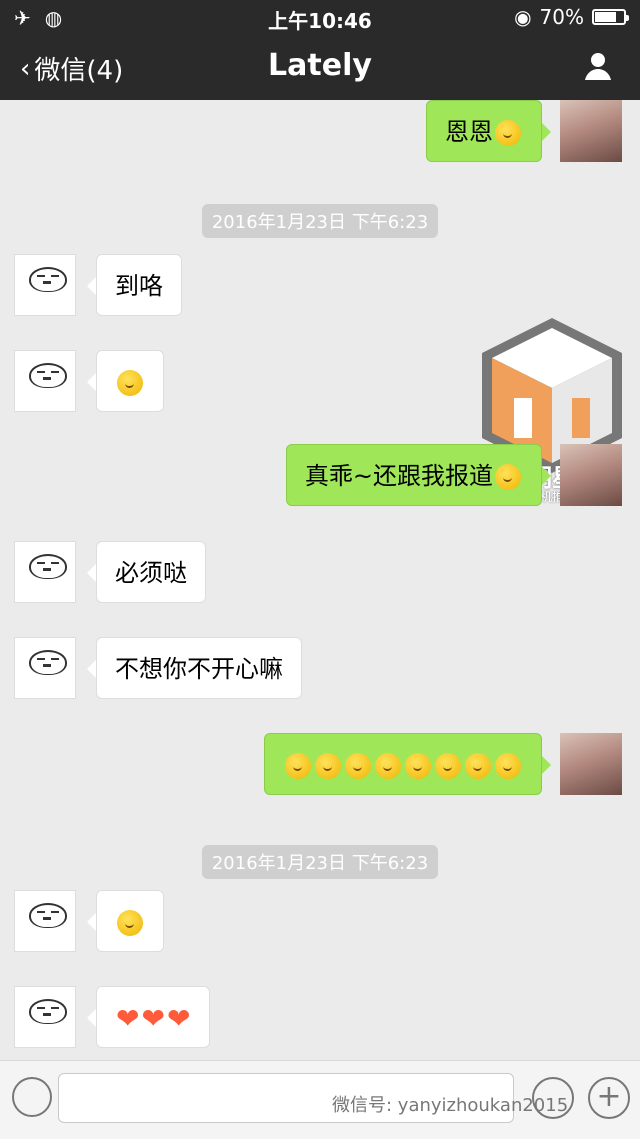 The width and height of the screenshot is (640, 1139). Describe the element at coordinates (130, 383) in the screenshot. I see `grin-emoji-icon` at that location.